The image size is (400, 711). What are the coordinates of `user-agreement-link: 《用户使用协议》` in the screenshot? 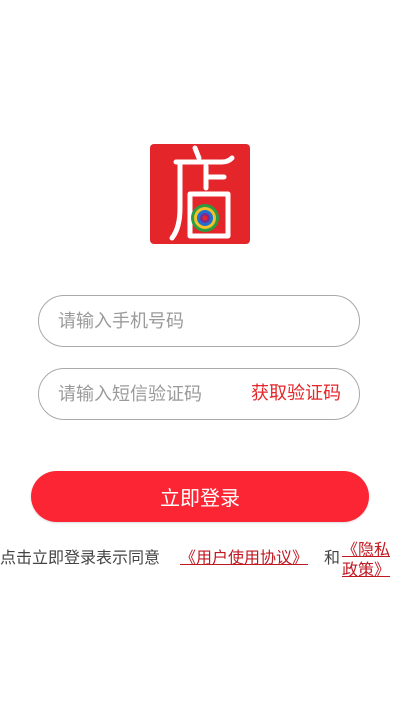 It's located at (244, 558).